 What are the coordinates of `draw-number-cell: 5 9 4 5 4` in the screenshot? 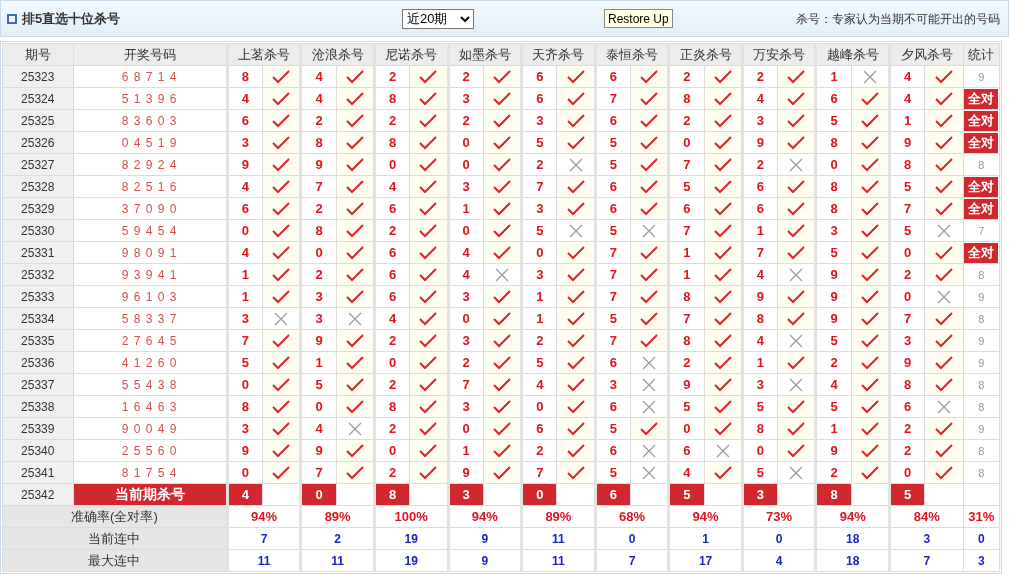 It's located at (150, 230).